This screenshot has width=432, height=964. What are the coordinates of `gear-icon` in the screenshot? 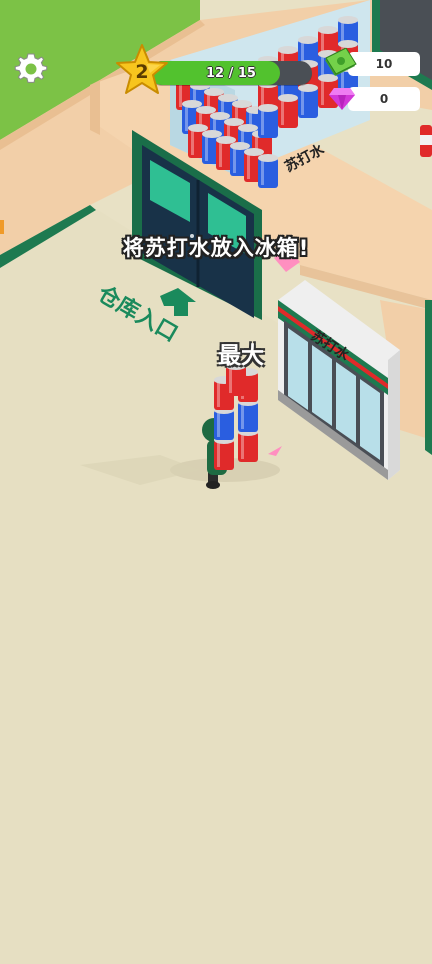 It's located at (31, 68).